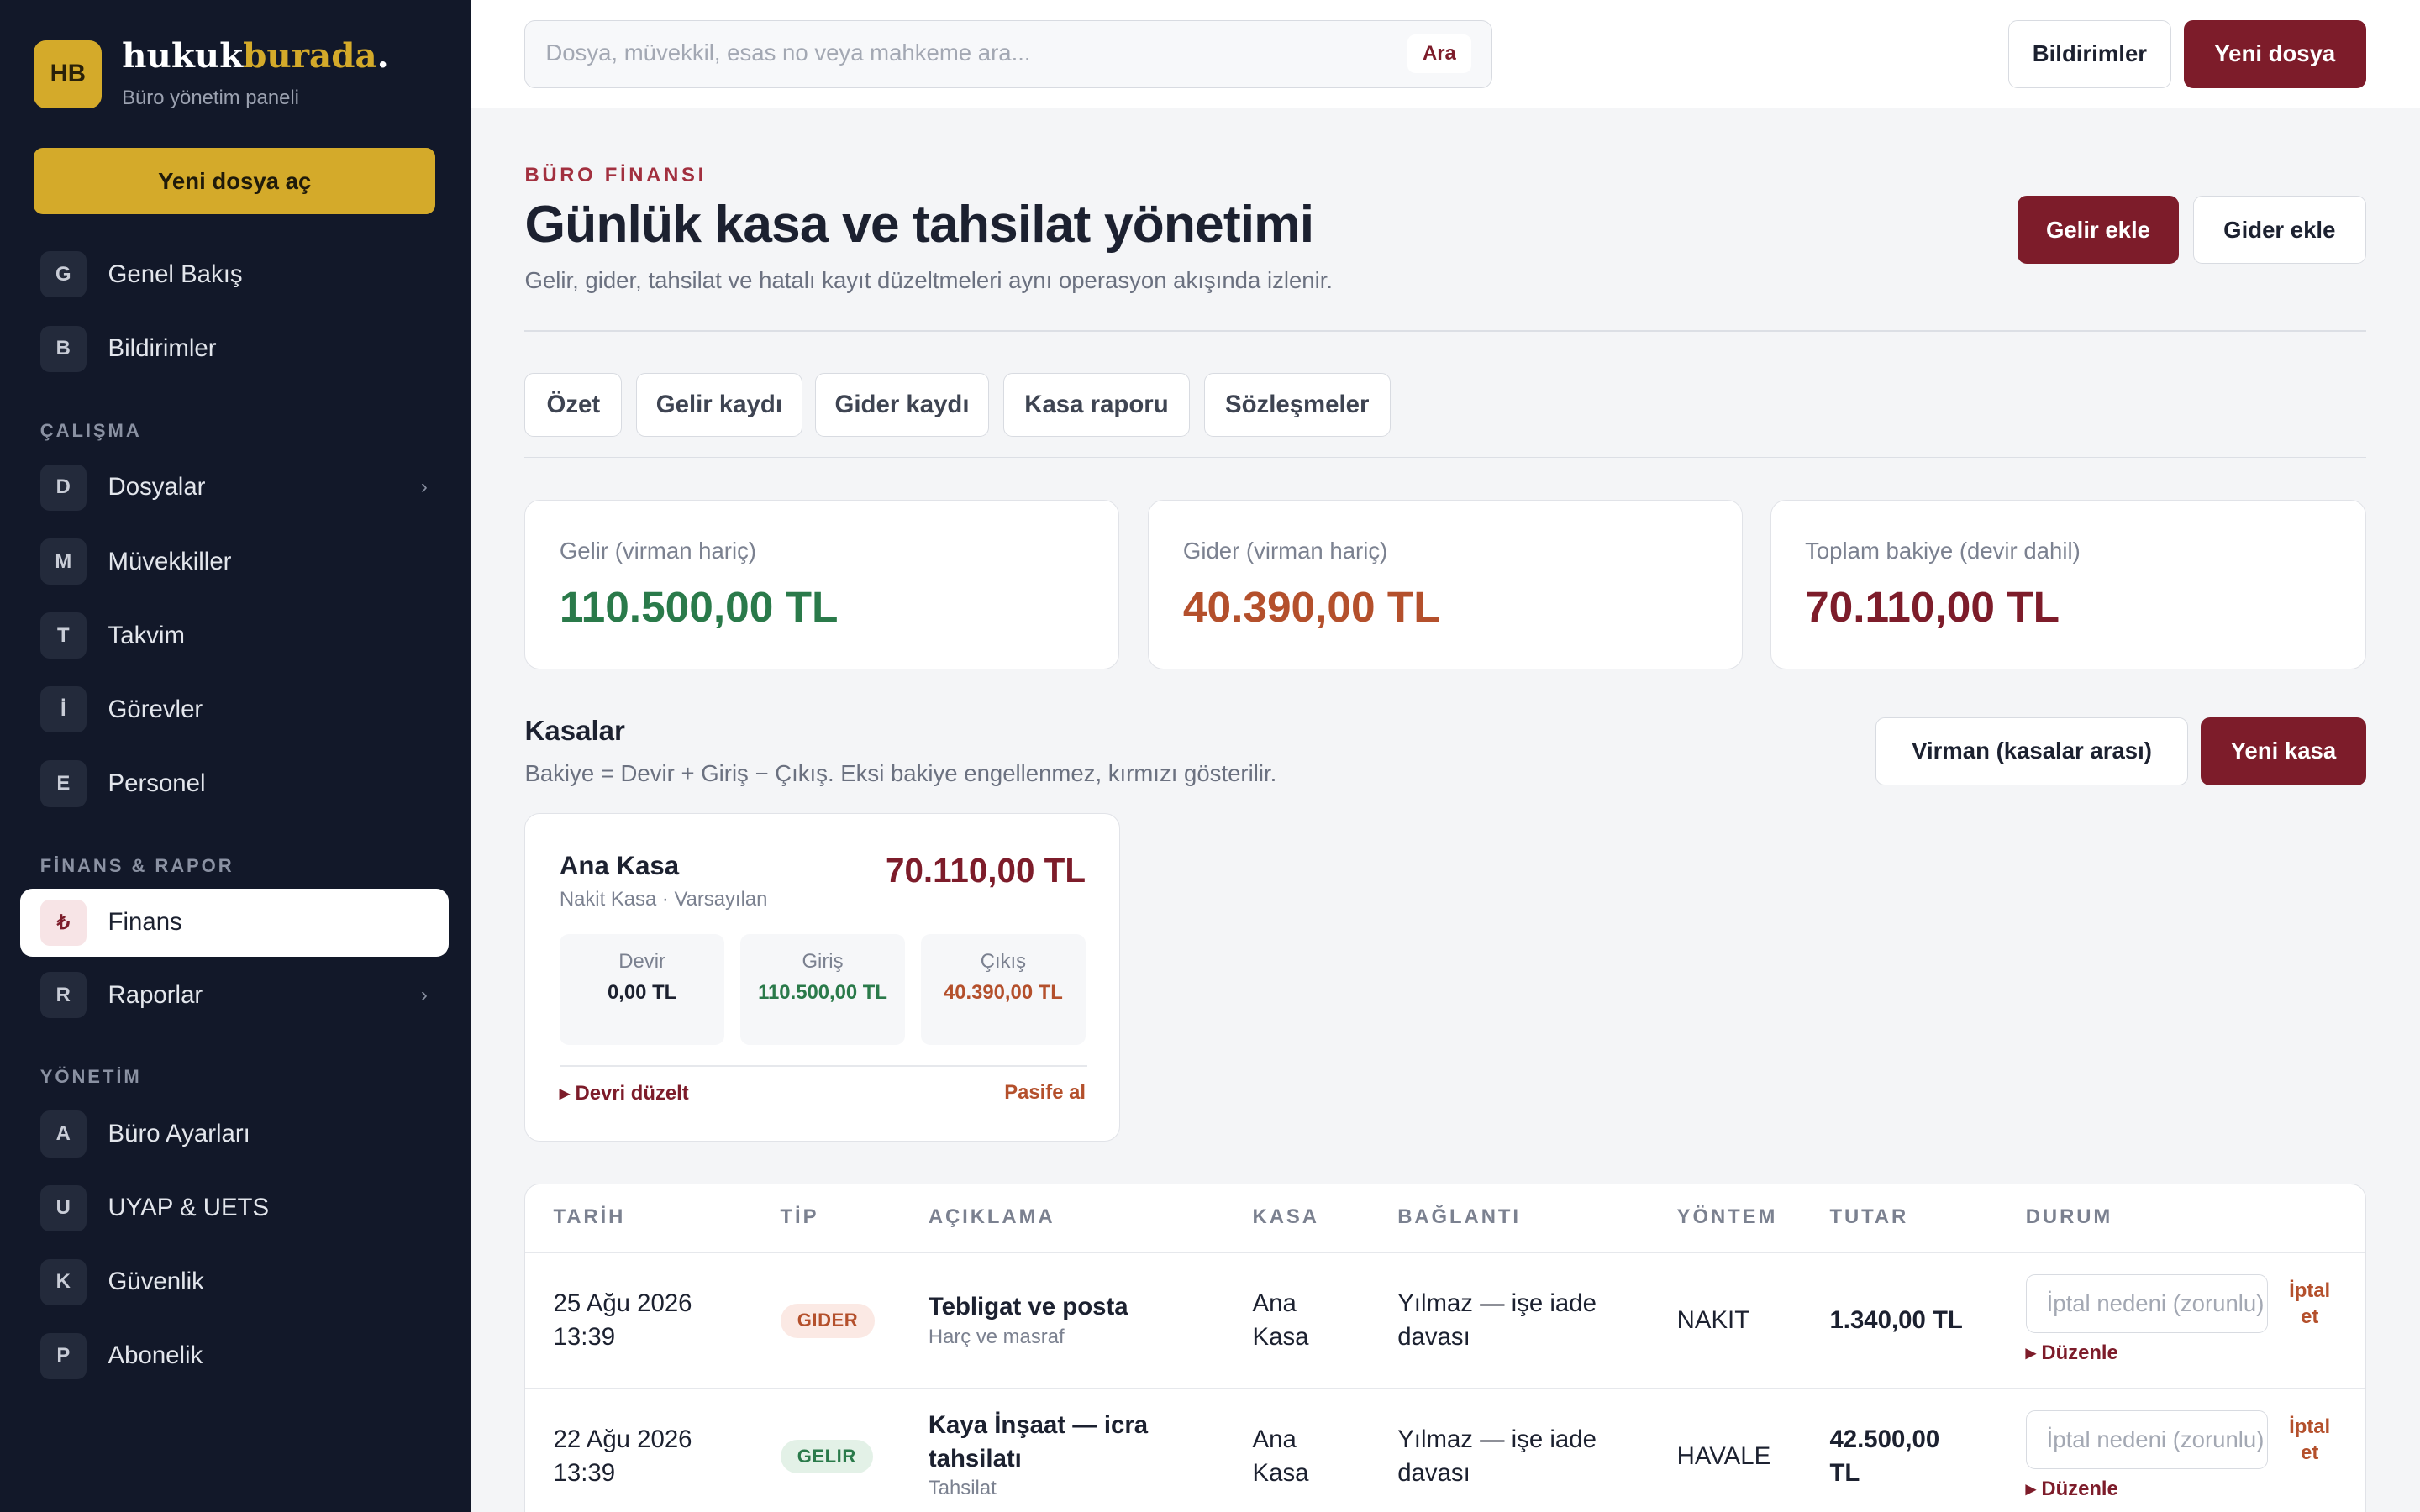 Image resolution: width=2420 pixels, height=1512 pixels. What do you see at coordinates (1297, 405) in the screenshot?
I see `tab-contracts: Sözleşmeler` at bounding box center [1297, 405].